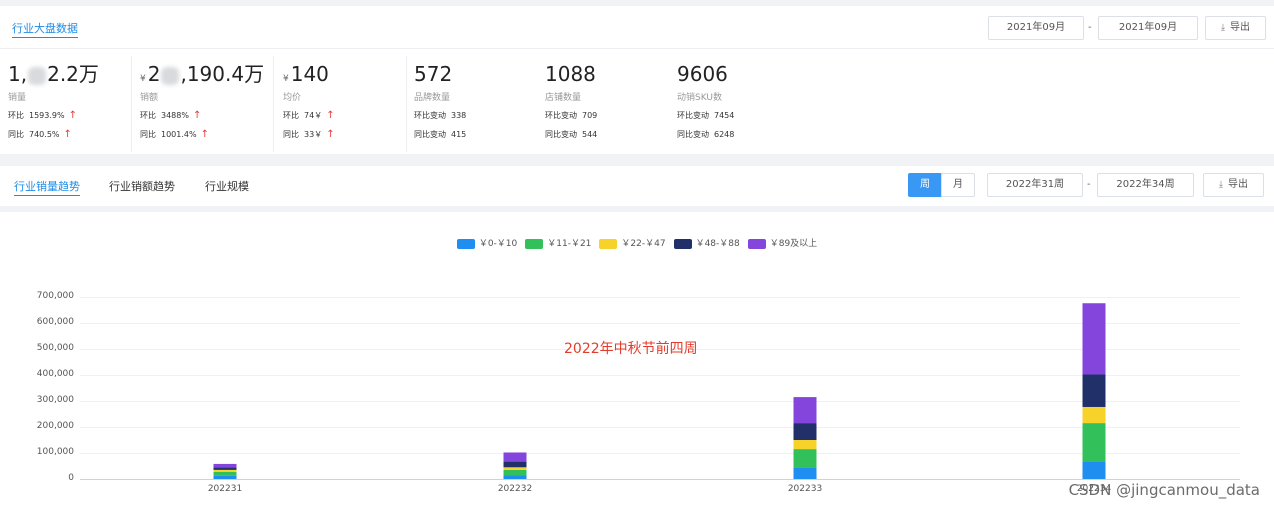 This screenshot has height=509, width=1274. I want to click on metric-mom: 环比 74￥ ↑, so click(309, 116).